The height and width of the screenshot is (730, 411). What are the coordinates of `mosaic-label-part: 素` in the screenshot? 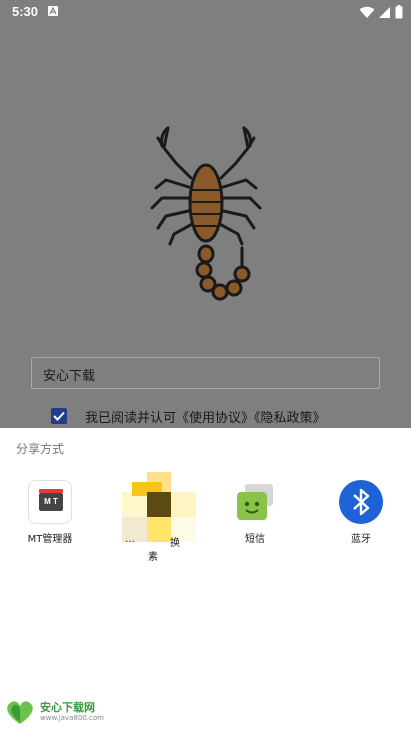 It's located at (153, 557).